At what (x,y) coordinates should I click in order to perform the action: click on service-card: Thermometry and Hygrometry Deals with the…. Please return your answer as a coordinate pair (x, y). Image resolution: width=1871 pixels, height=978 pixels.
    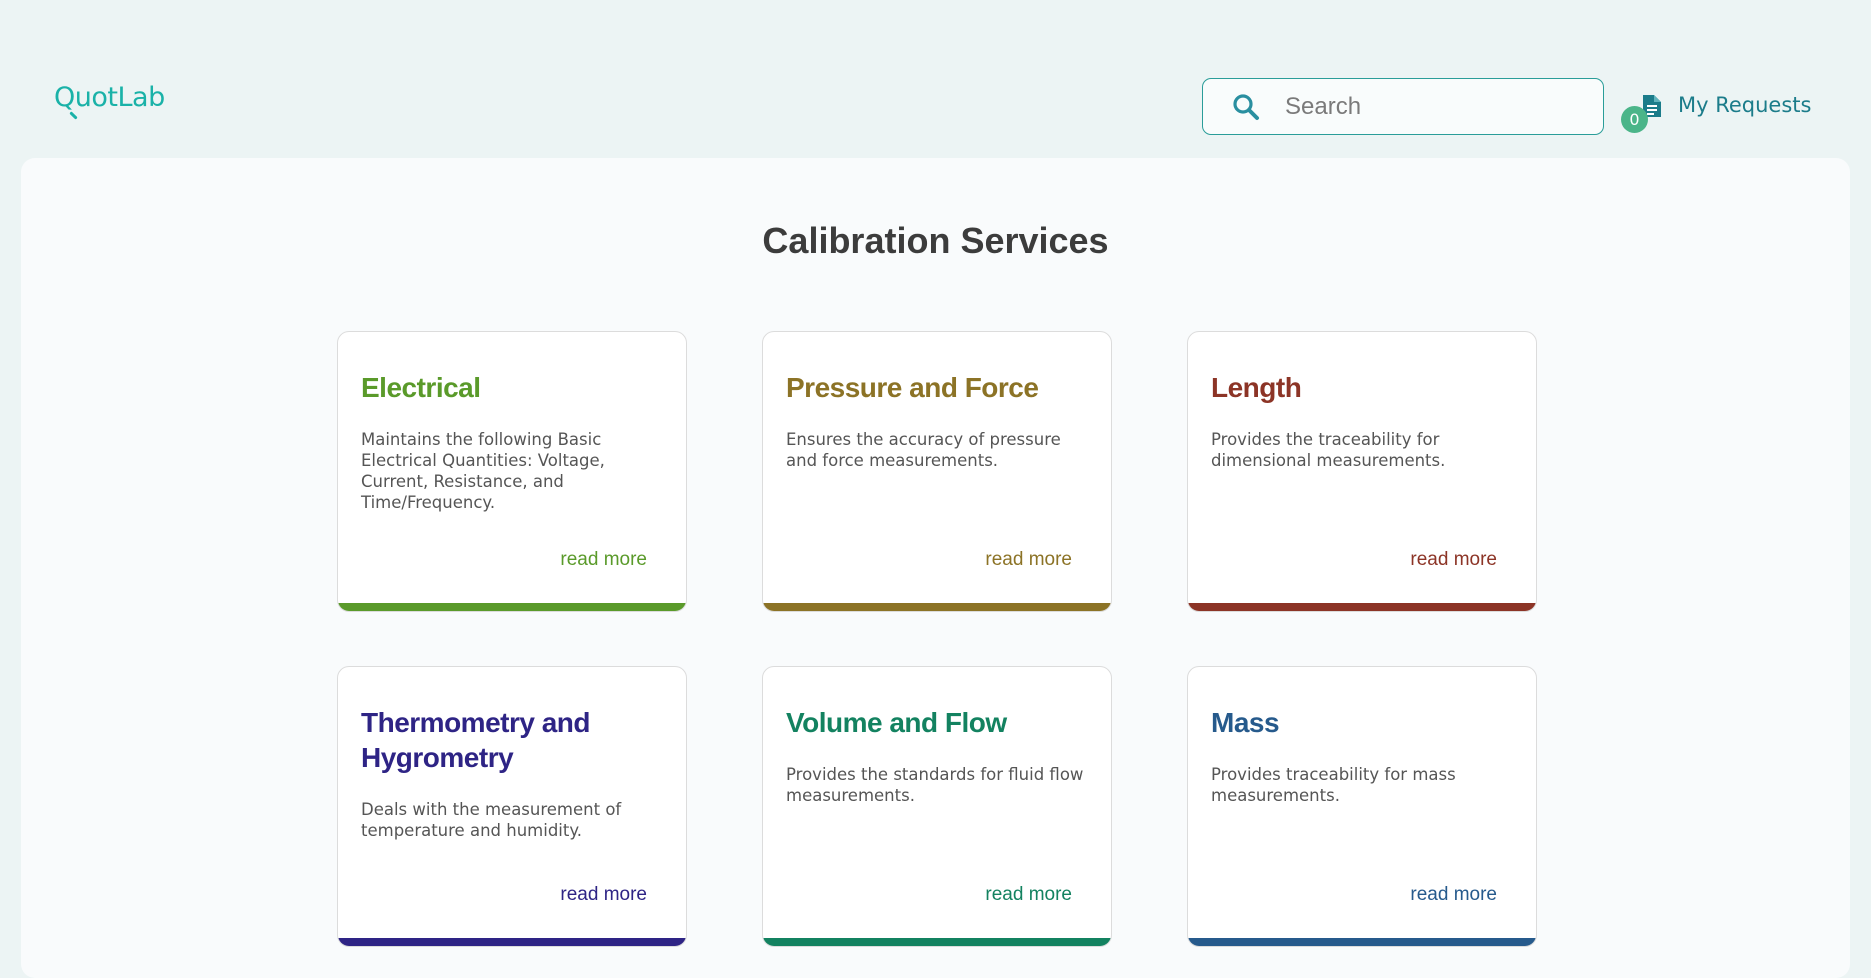
    Looking at the image, I should click on (512, 806).